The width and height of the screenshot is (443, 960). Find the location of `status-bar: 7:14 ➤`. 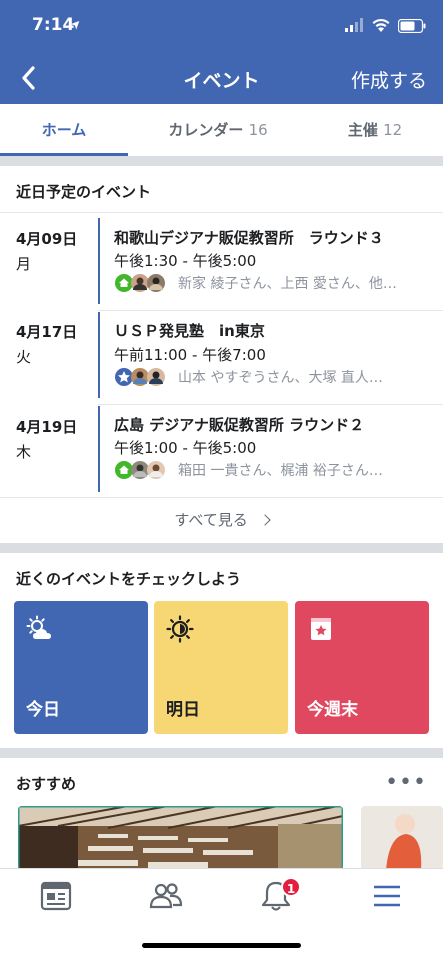

status-bar: 7:14 ➤ is located at coordinates (221, 26).